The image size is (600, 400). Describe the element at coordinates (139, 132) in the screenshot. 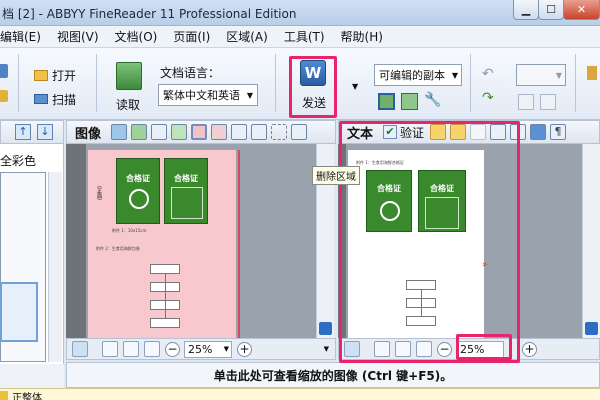

I see `text-area-icon` at that location.